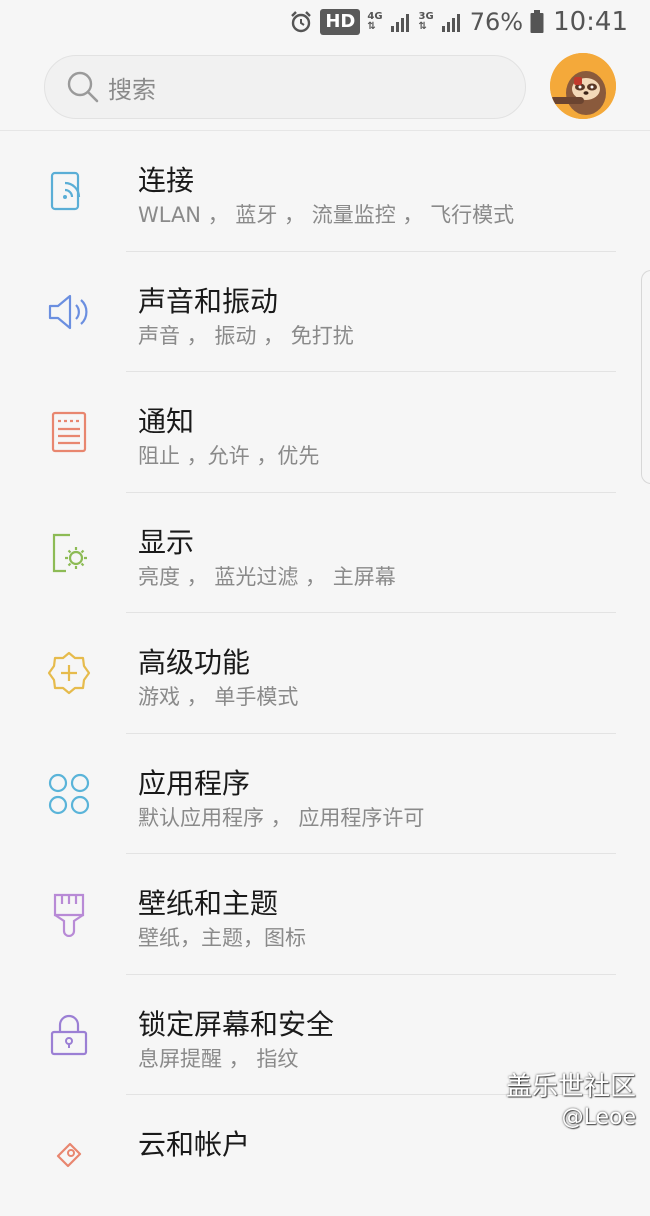  What do you see at coordinates (166, 421) in the screenshot?
I see `item-title: 通知` at bounding box center [166, 421].